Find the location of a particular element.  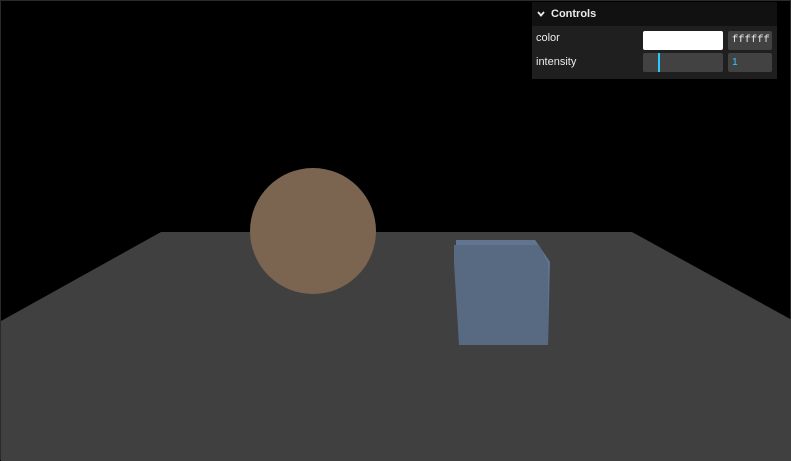

intensity-slider-handle is located at coordinates (659, 62).